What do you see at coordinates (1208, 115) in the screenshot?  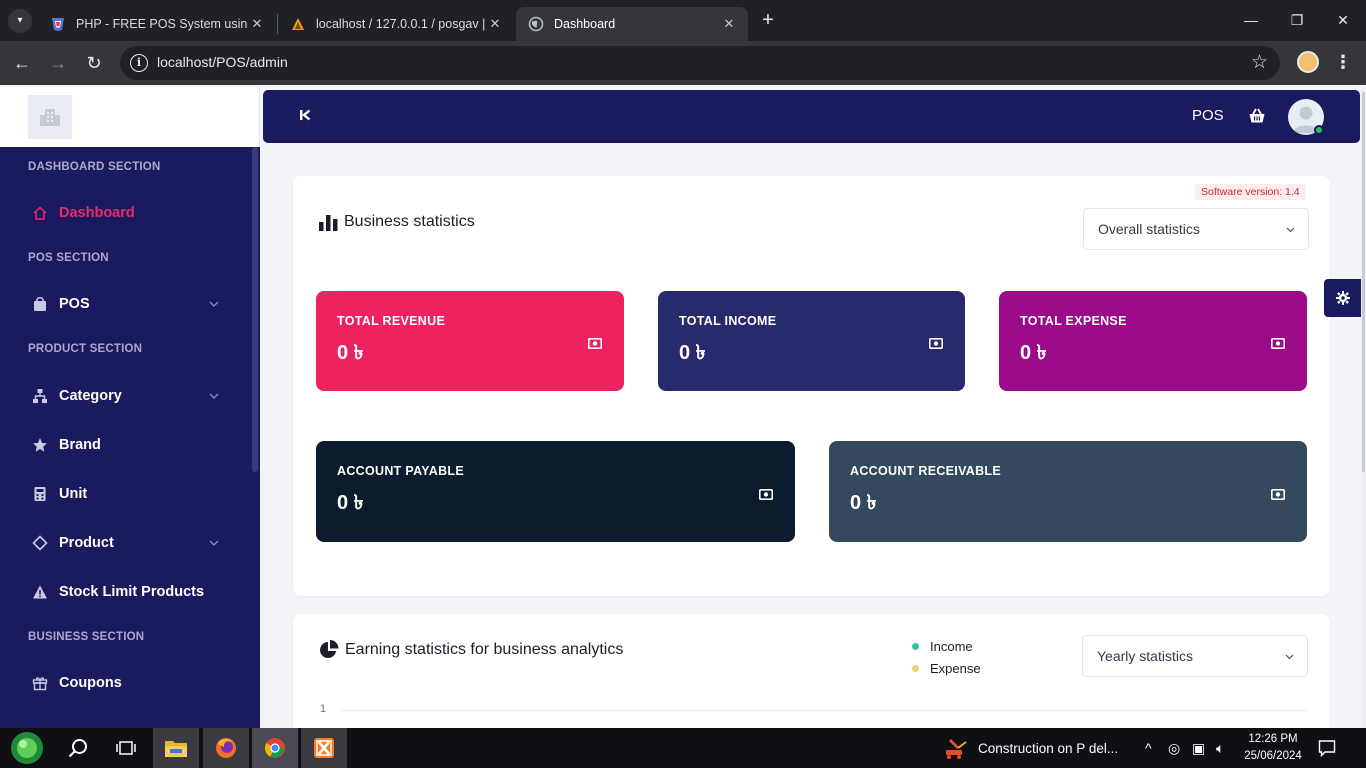 I see `pos-link: POS` at bounding box center [1208, 115].